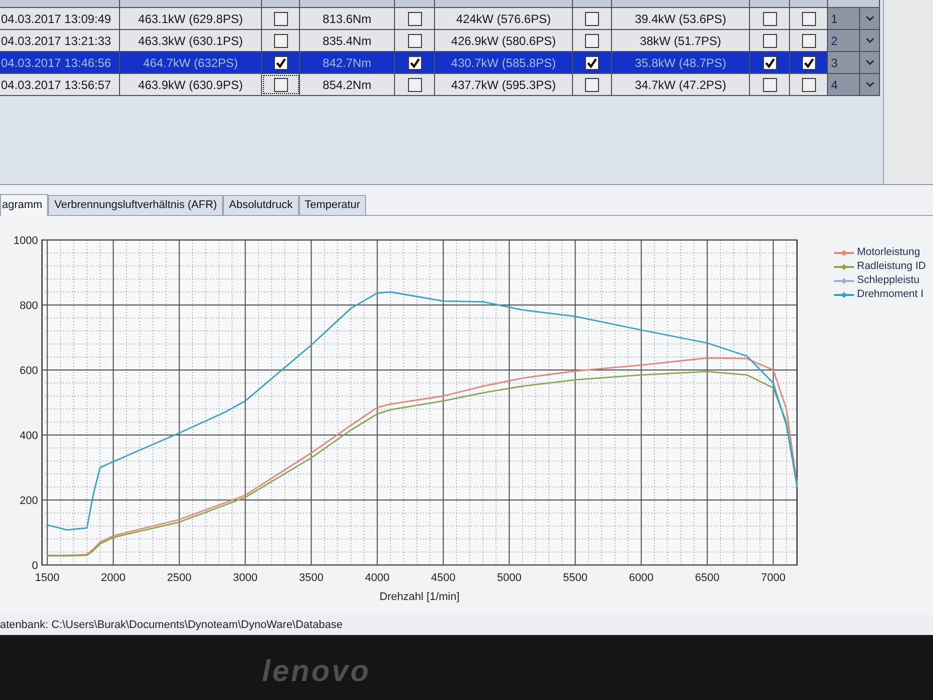  Describe the element at coordinates (191, 84) in the screenshot. I see `table-cell: 463.9kW (630.9PS)` at that location.